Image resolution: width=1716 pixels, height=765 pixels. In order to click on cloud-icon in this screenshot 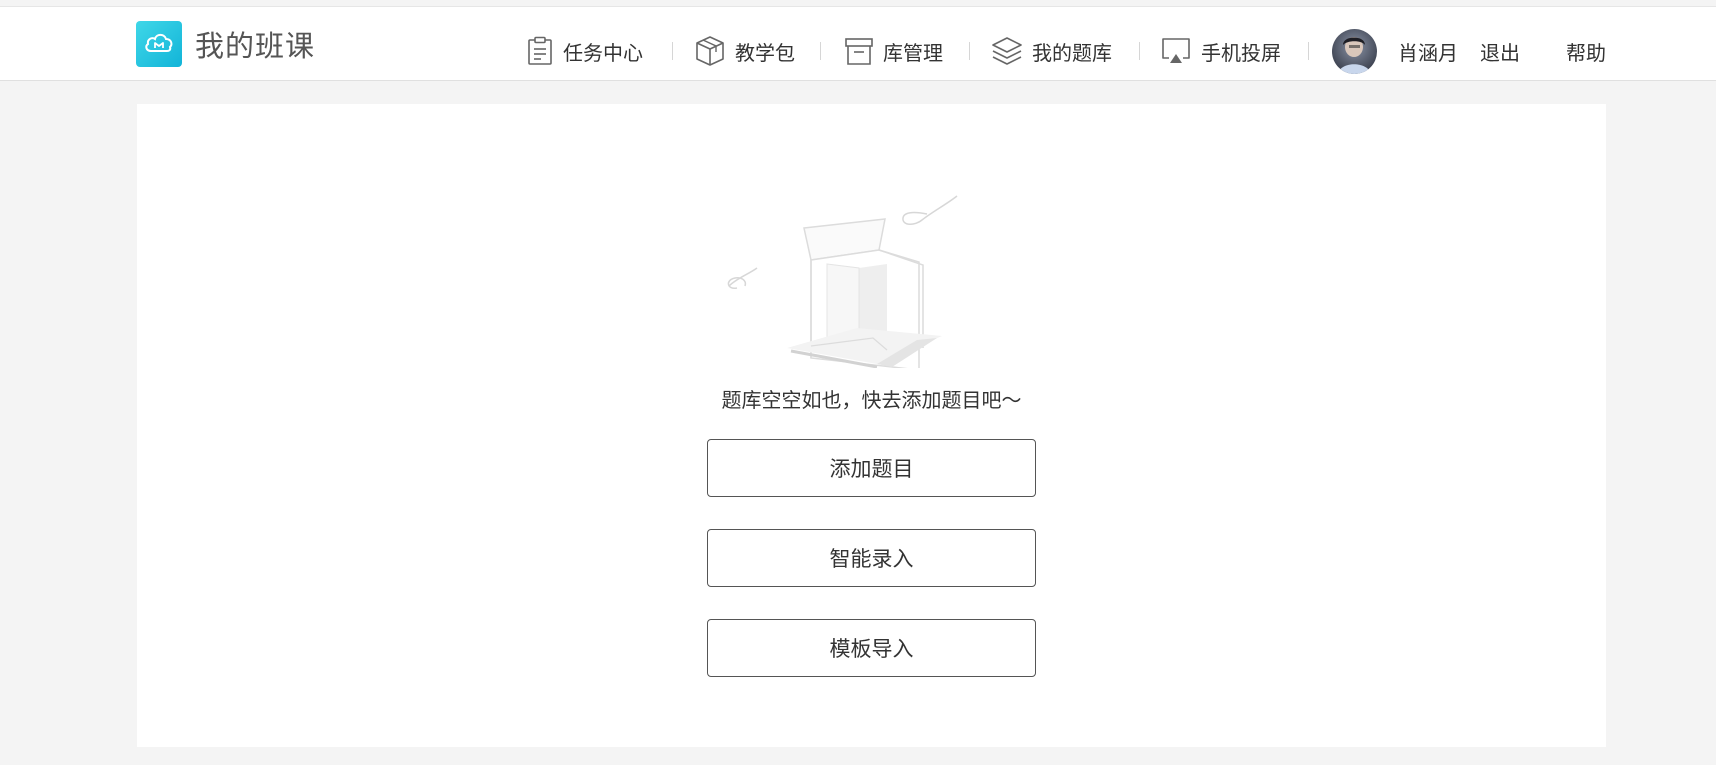, I will do `click(159, 44)`.